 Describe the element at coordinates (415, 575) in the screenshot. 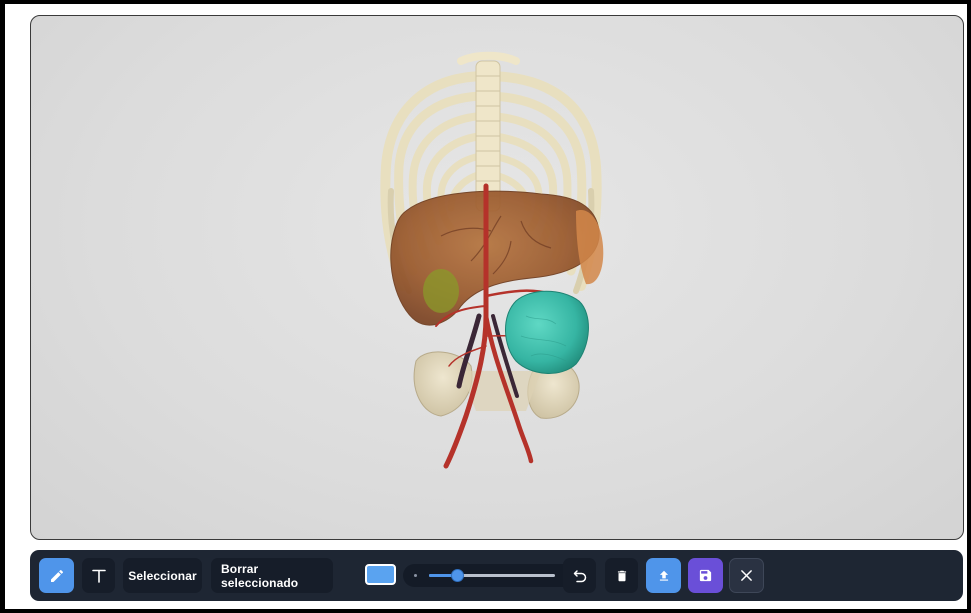

I see `small-size-dot` at that location.